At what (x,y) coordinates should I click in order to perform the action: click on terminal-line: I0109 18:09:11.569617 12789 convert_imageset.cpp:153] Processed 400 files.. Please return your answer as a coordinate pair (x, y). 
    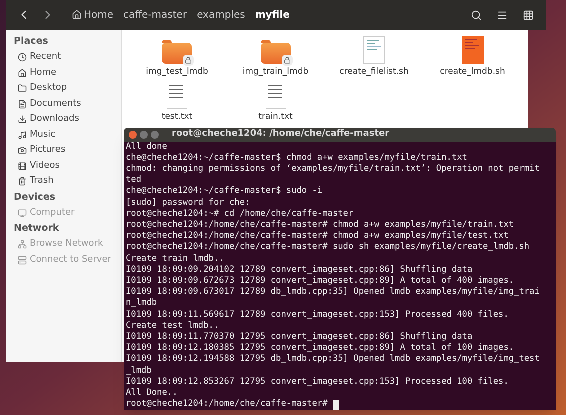
    Looking at the image, I should click on (317, 315).